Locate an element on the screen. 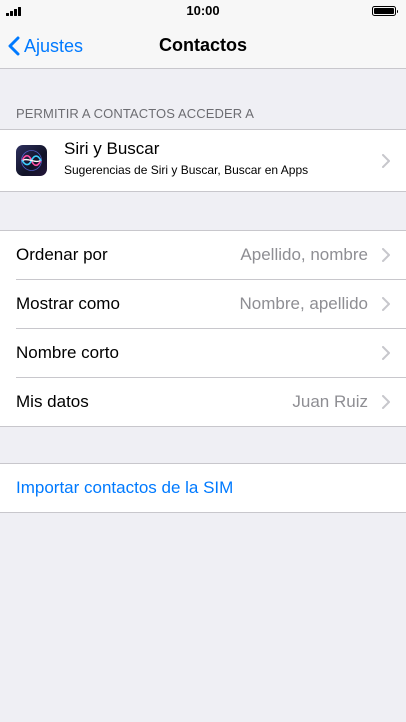 The height and width of the screenshot is (722, 406). display-order-row: Mostrar como Nombre, apellido is located at coordinates (203, 304).